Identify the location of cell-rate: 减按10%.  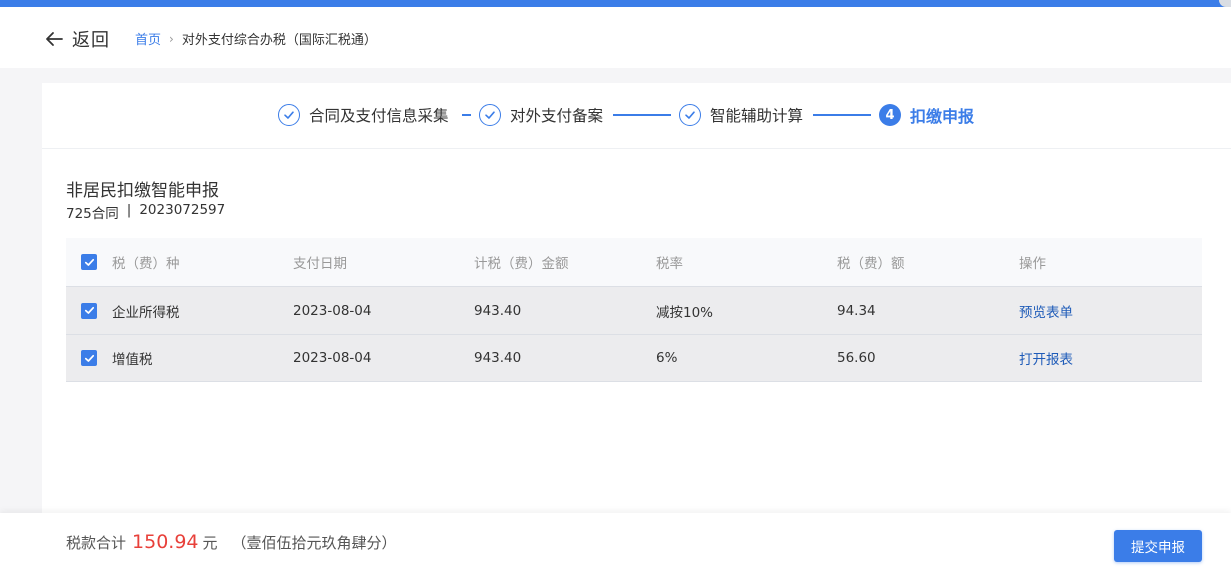
(685, 312).